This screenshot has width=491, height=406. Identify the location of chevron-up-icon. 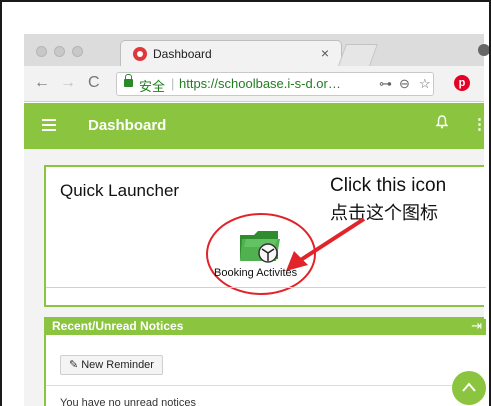
(469, 387).